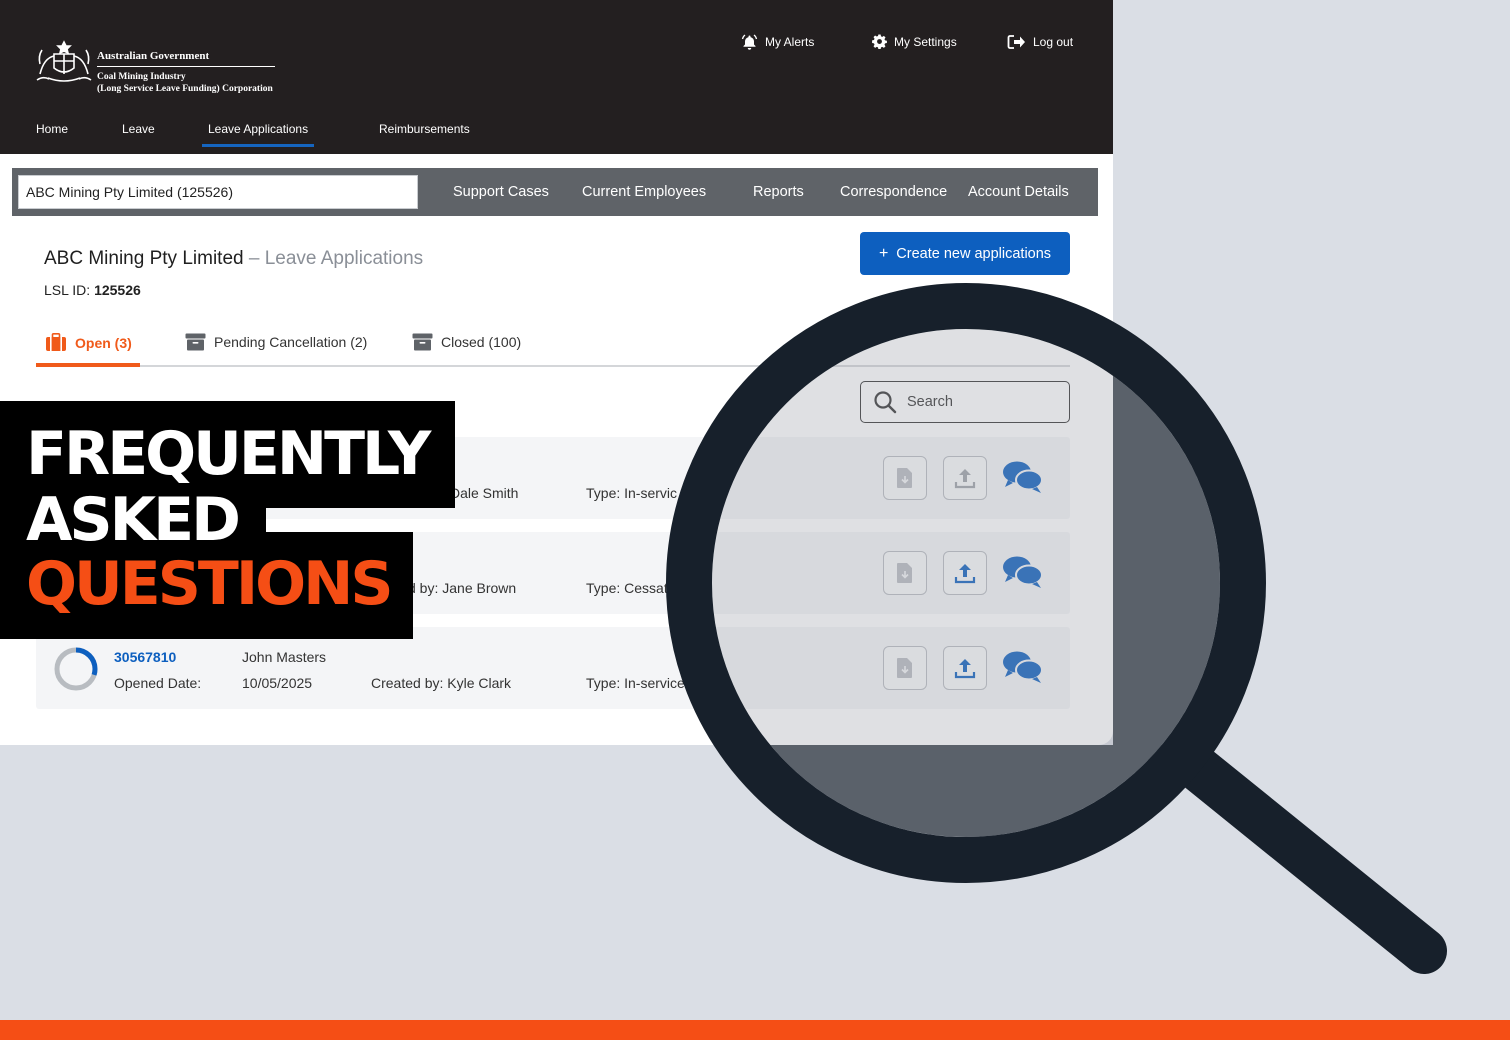 The height and width of the screenshot is (1040, 1510). I want to click on faq-heading-line-2: ASKED, so click(133, 520).